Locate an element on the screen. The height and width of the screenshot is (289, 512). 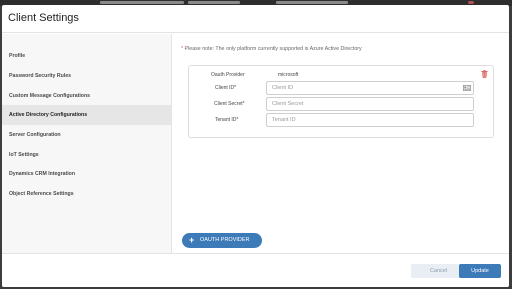
add-oauth-provider-button: + OAUTH PROVIDER is located at coordinates (222, 240).